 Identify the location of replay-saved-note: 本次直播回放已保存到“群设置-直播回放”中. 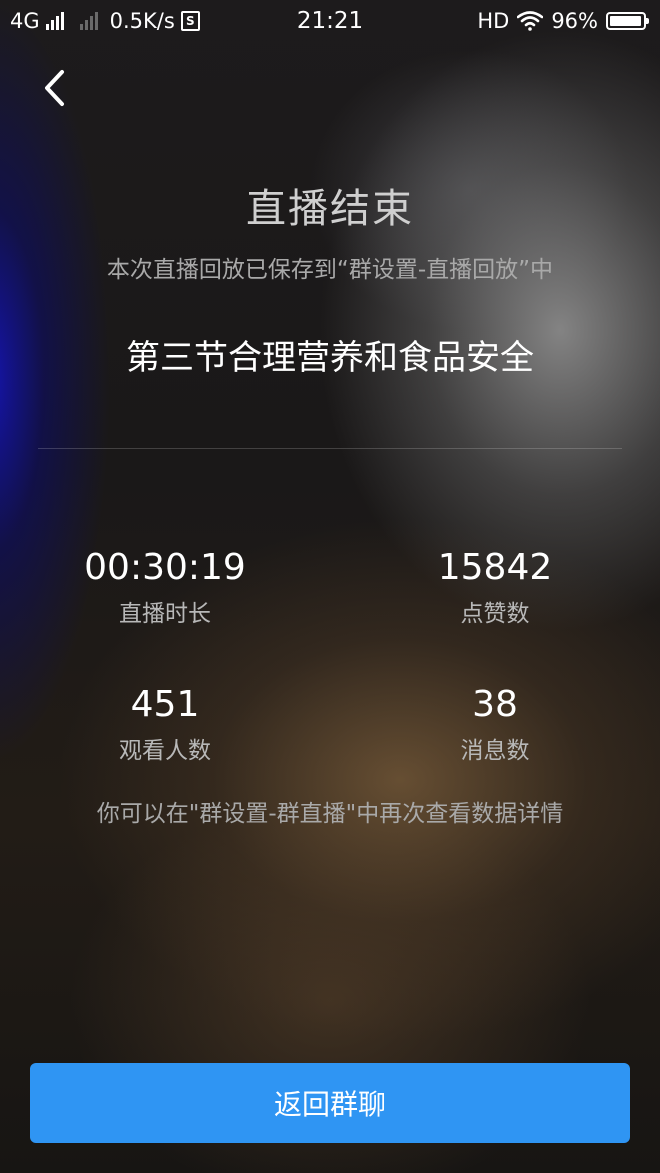
(330, 270).